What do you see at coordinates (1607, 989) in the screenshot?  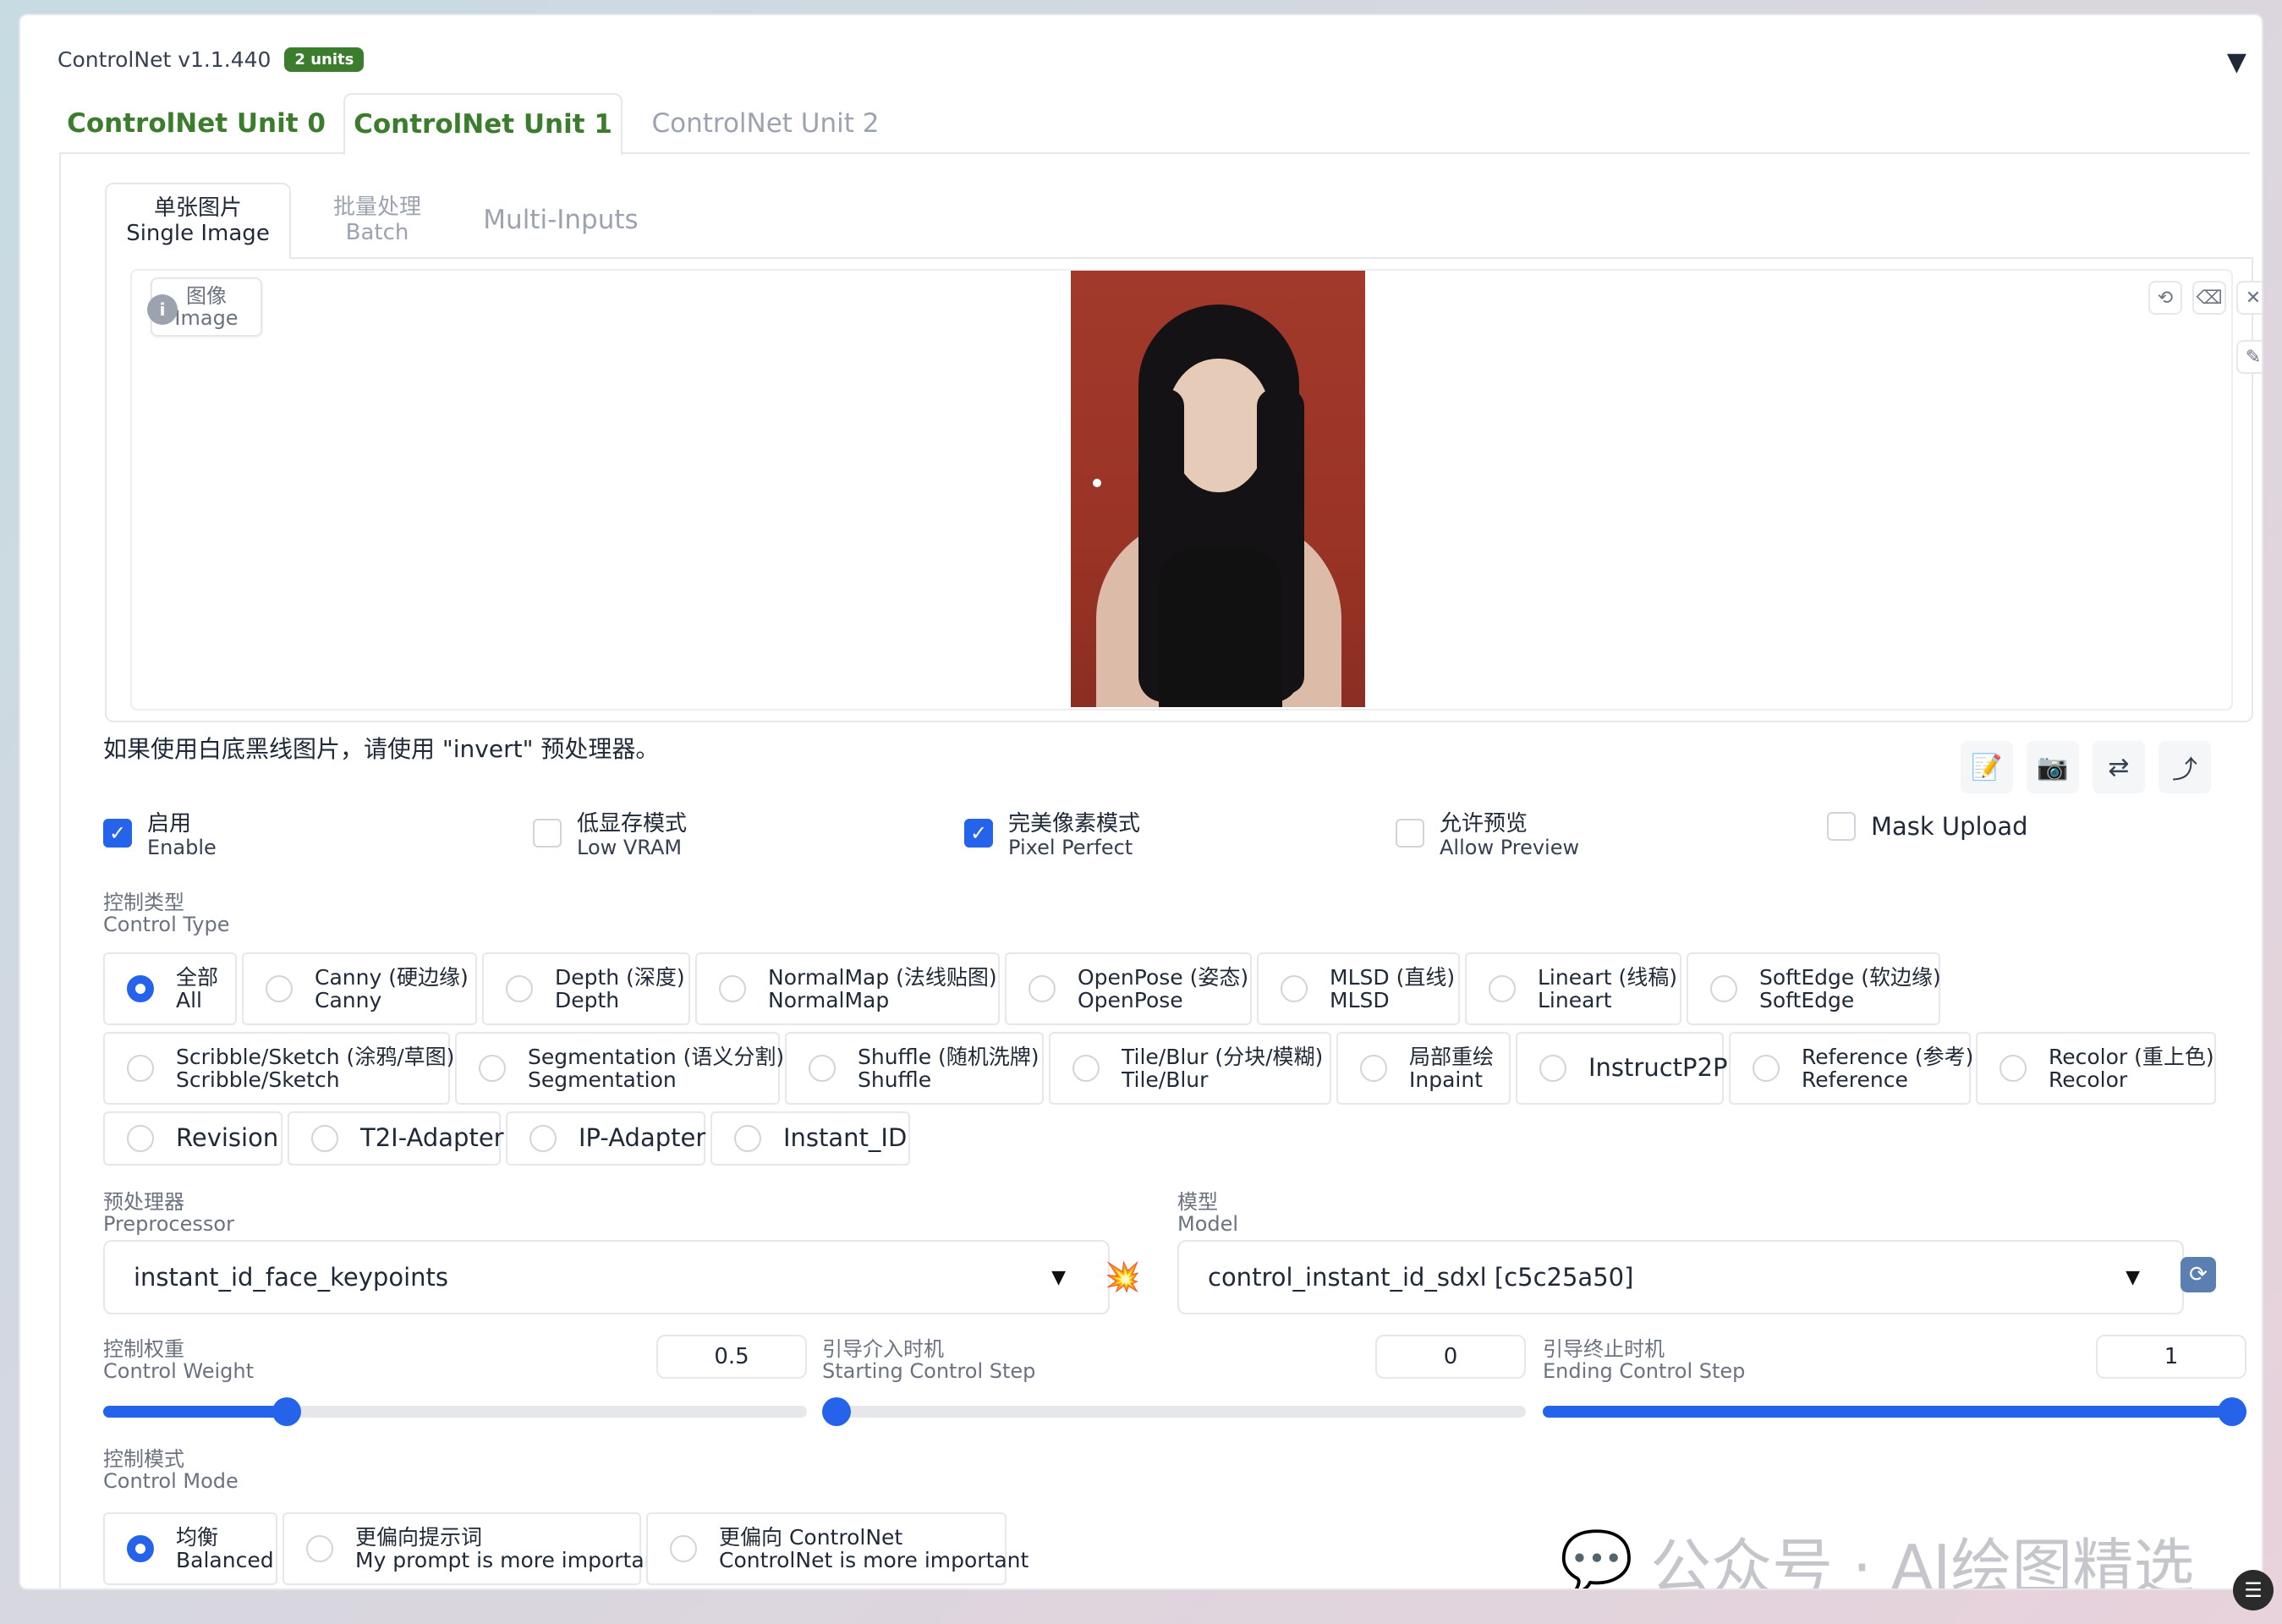 I see `radio-label: Lineart (线稿) Lineart` at bounding box center [1607, 989].